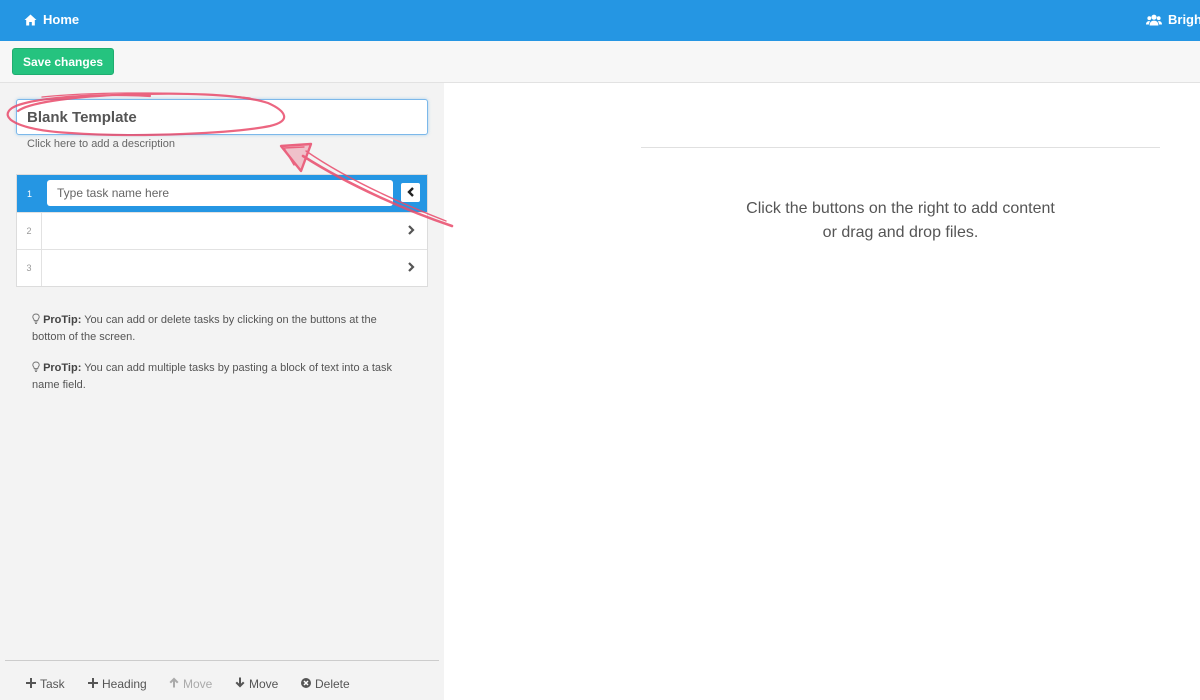  Describe the element at coordinates (600, 62) in the screenshot. I see `editor-toolbar: Save changes` at that location.